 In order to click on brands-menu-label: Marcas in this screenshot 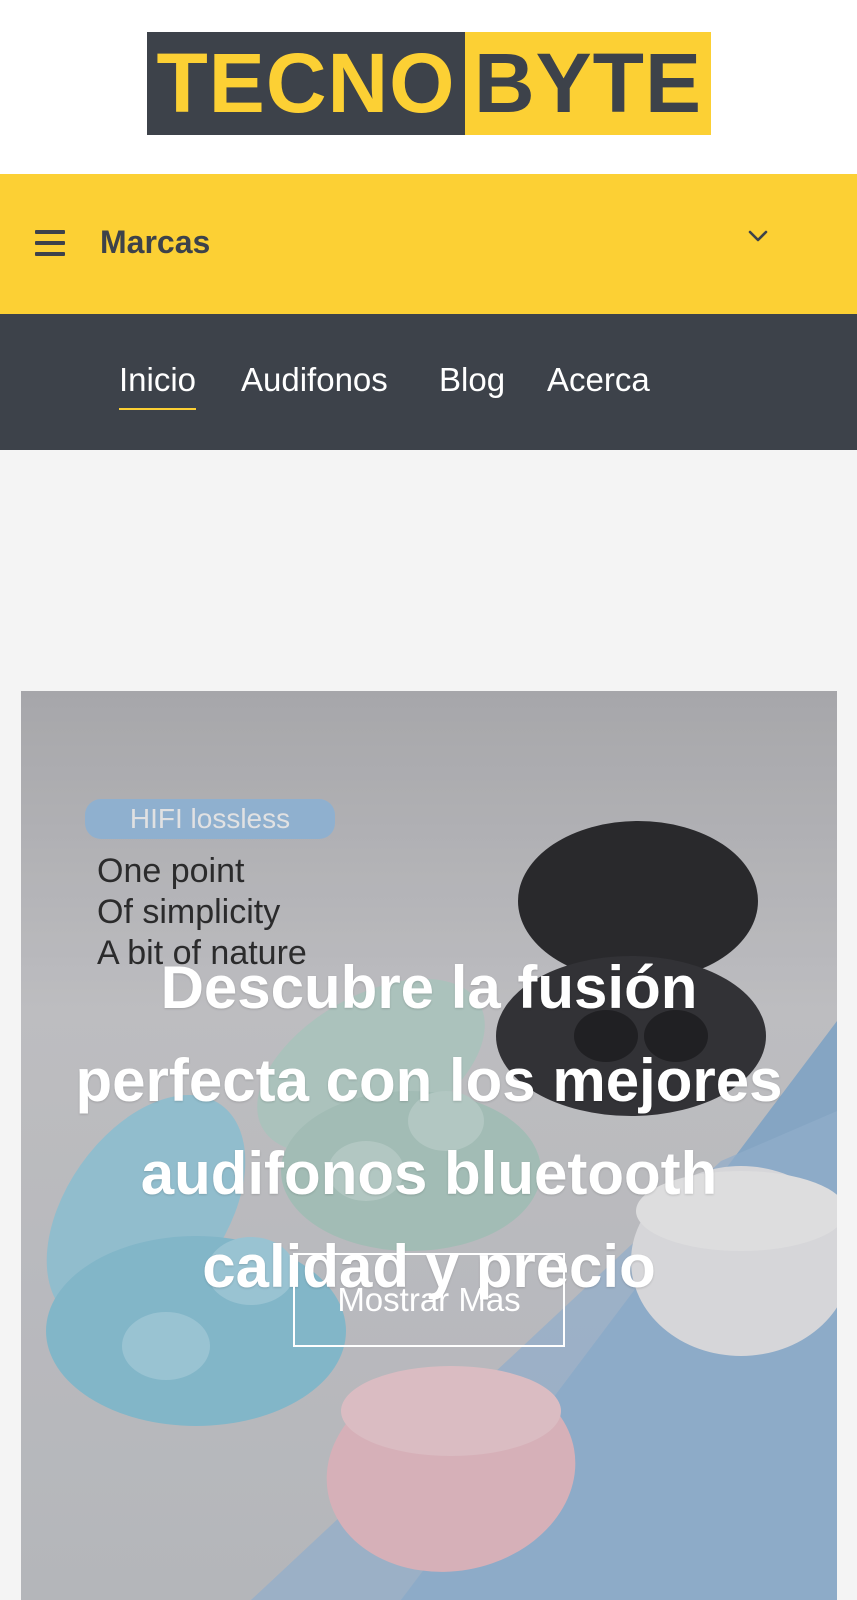, I will do `click(155, 242)`.